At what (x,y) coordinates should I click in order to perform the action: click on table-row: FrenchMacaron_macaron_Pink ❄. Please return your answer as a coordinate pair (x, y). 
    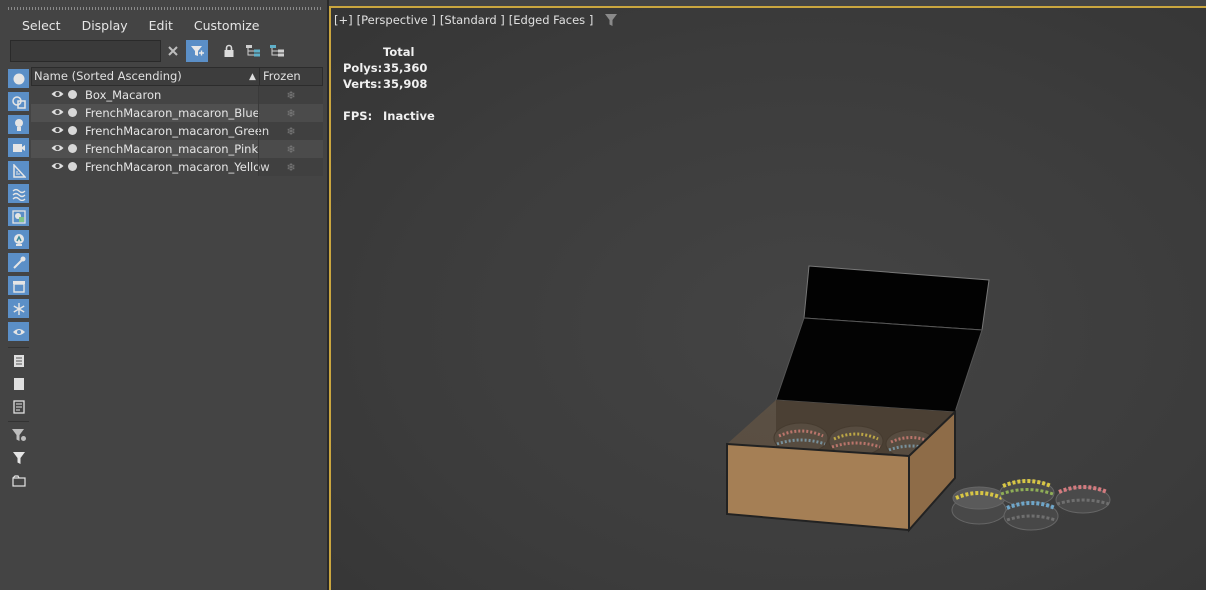
    Looking at the image, I should click on (177, 149).